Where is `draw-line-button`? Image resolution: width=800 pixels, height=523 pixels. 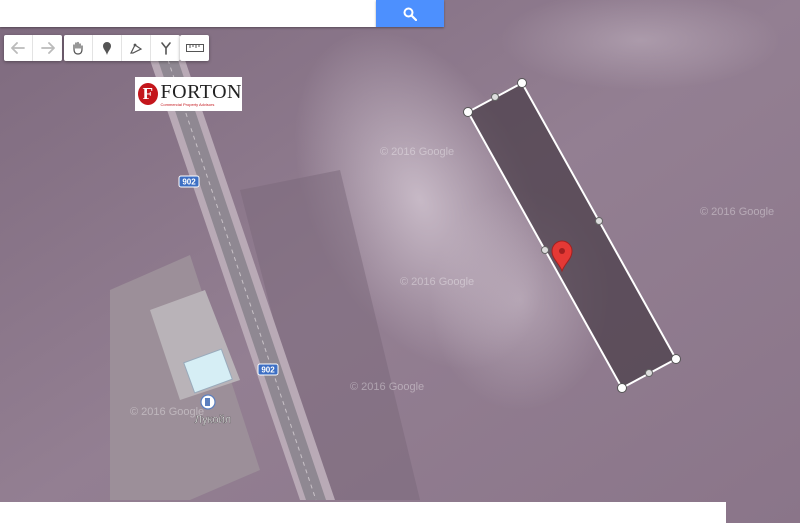
draw-line-button is located at coordinates (136, 48).